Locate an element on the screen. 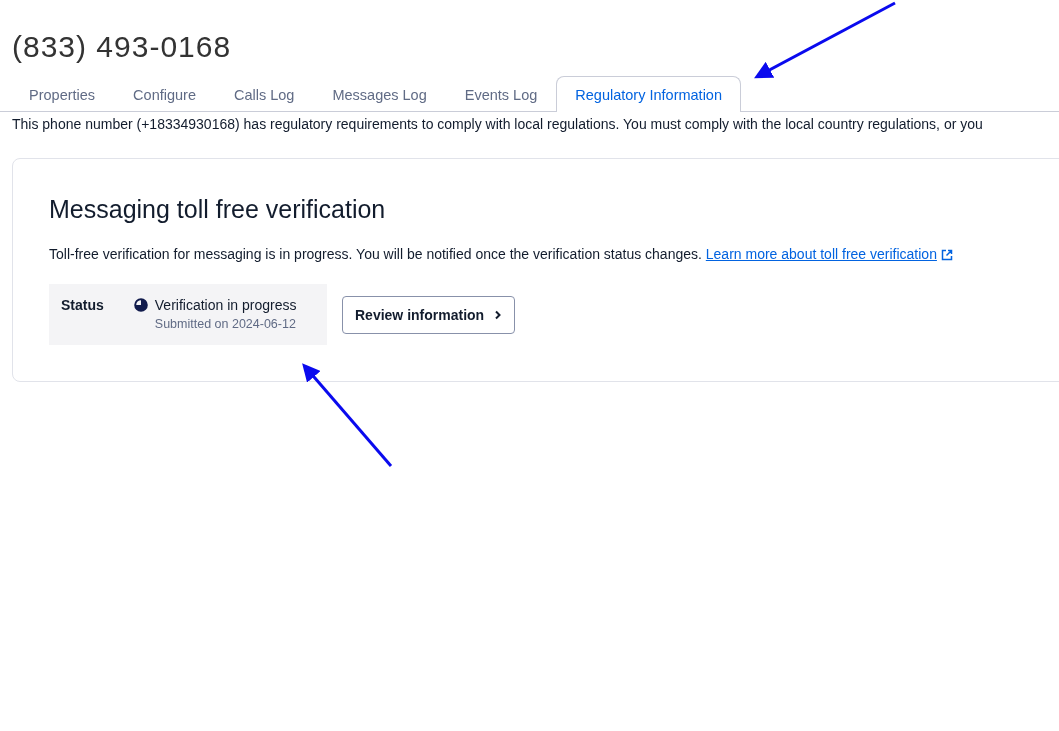 Image resolution: width=1059 pixels, height=731 pixels. tab: Messages Log is located at coordinates (379, 94).